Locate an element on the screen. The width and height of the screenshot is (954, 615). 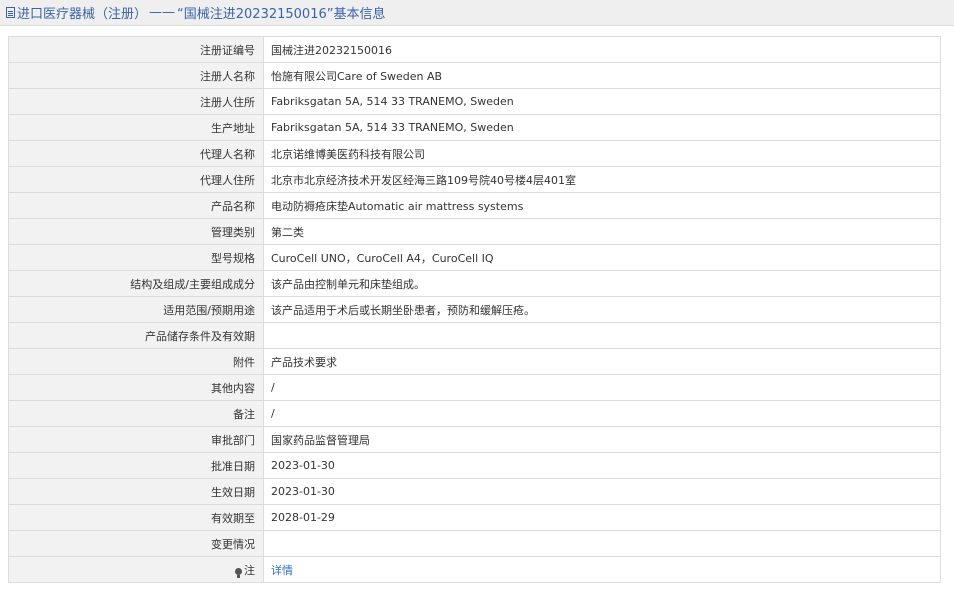
table-row: 结构及组成/主要组成成分 该产品由控制单元和床垫组成。 is located at coordinates (474, 283).